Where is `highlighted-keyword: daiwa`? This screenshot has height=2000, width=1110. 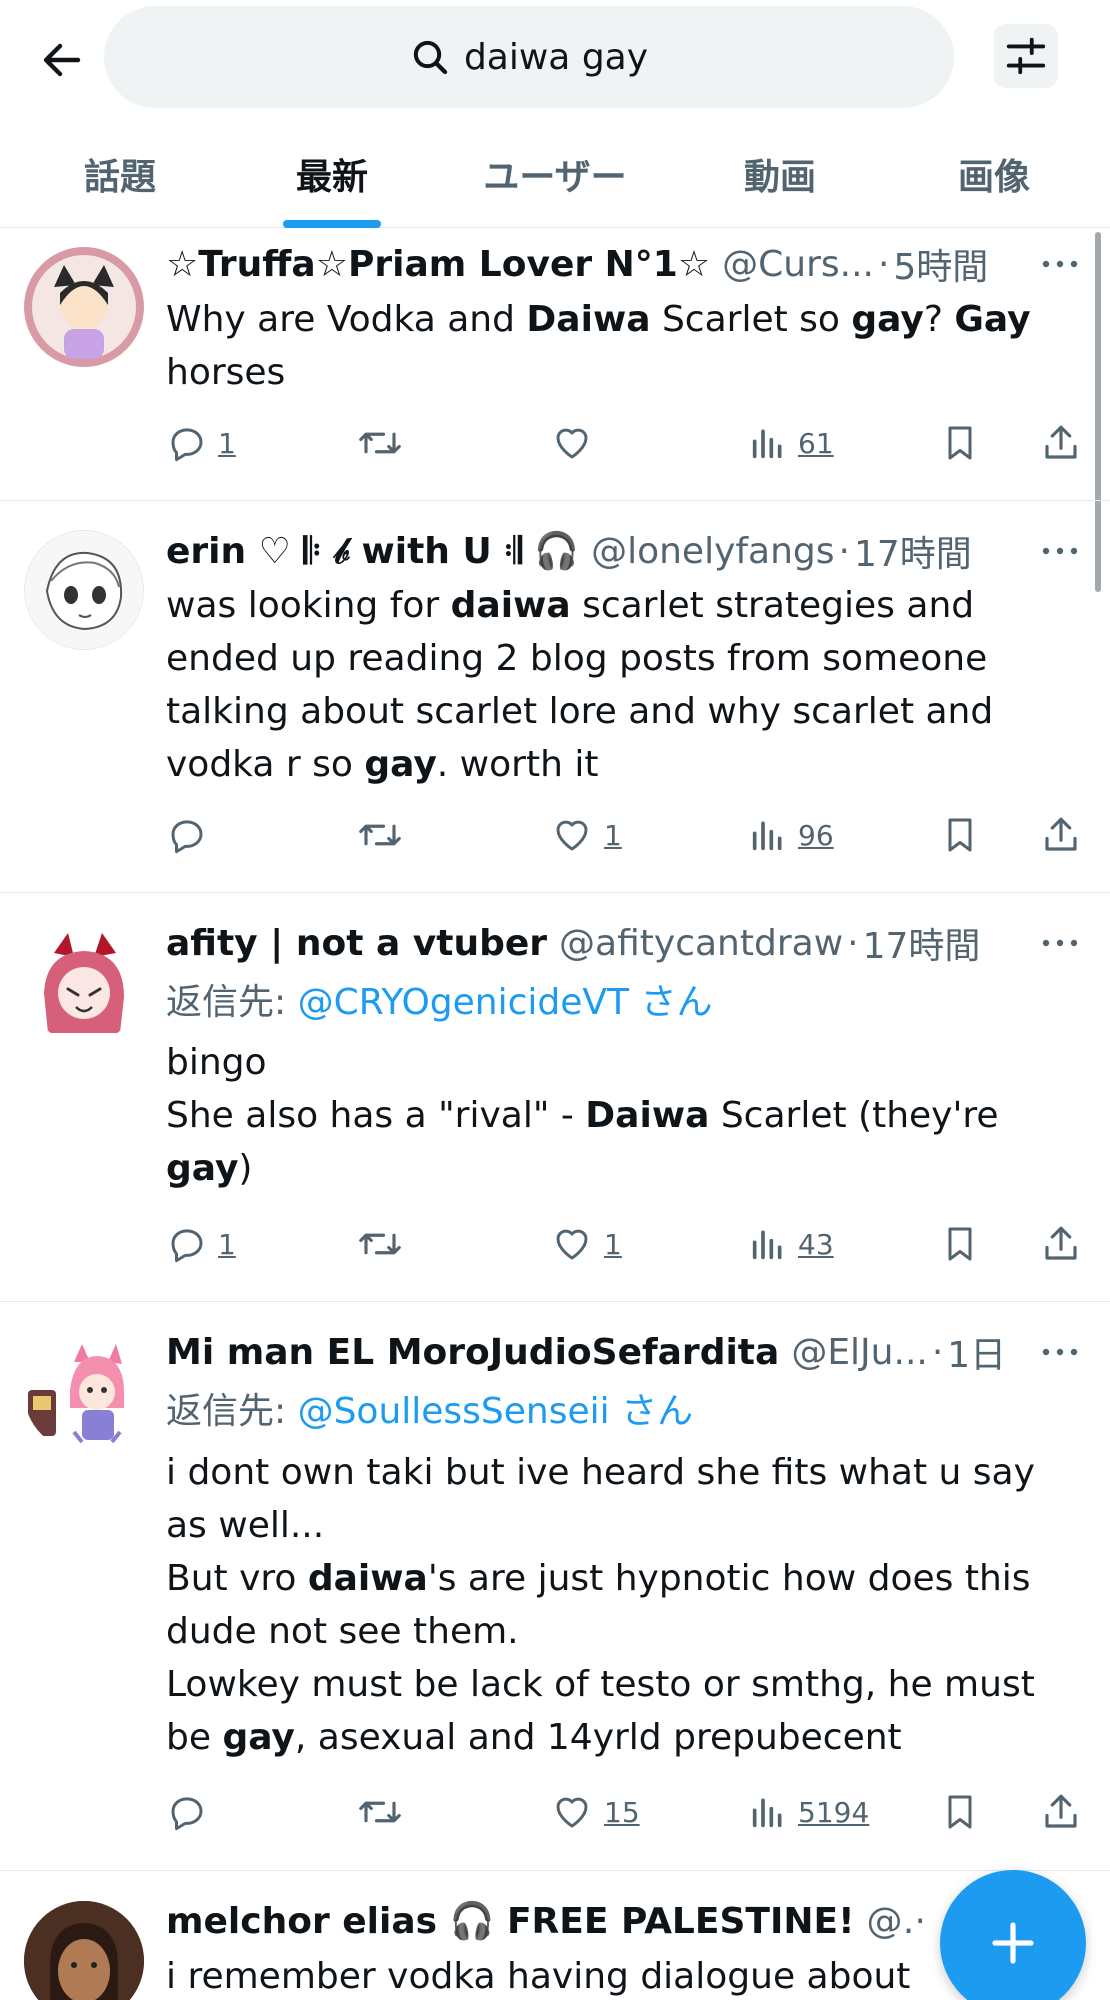 highlighted-keyword: daiwa is located at coordinates (367, 1578).